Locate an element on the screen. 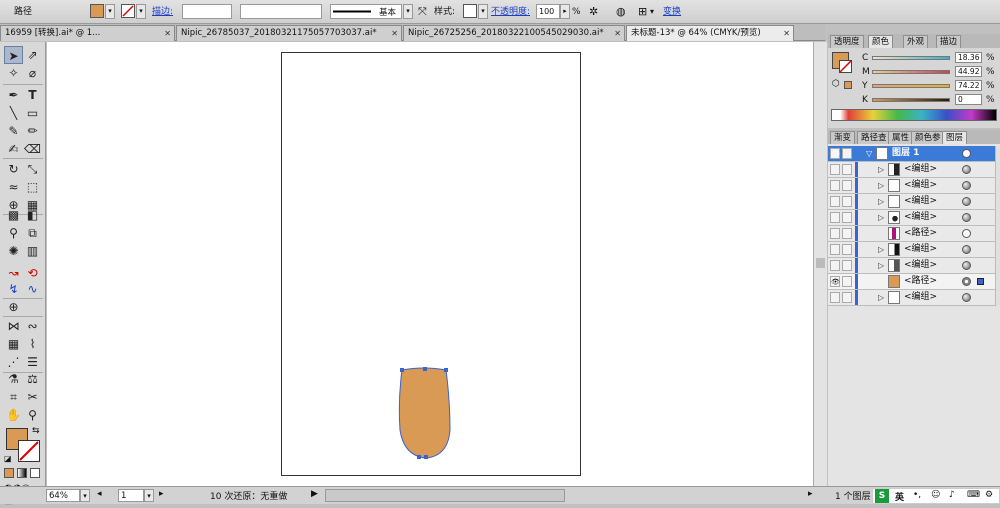  ime-voice-icon: ♪ is located at coordinates (952, 495).